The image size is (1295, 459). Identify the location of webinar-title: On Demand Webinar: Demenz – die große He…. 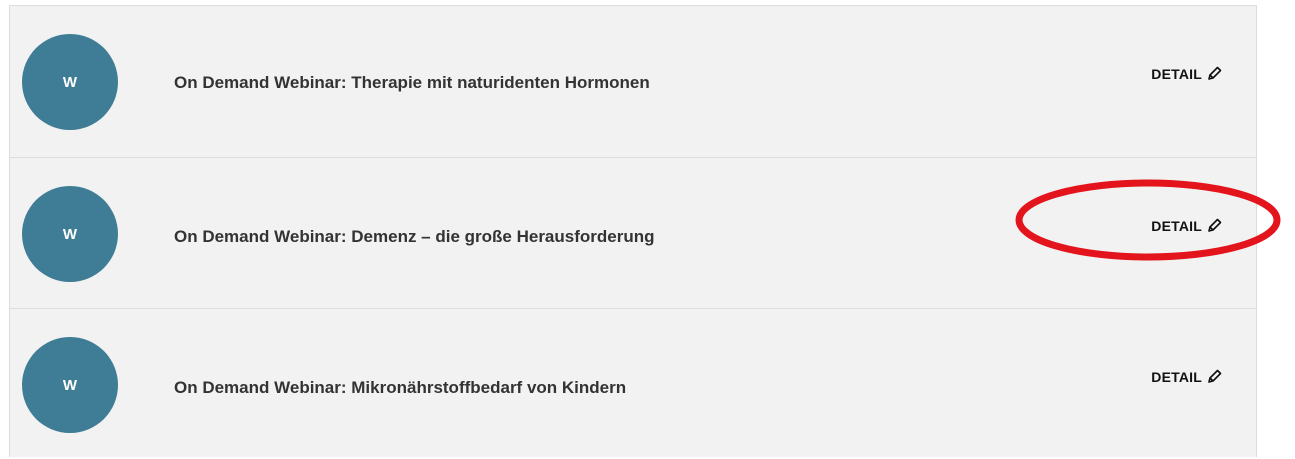
(414, 236).